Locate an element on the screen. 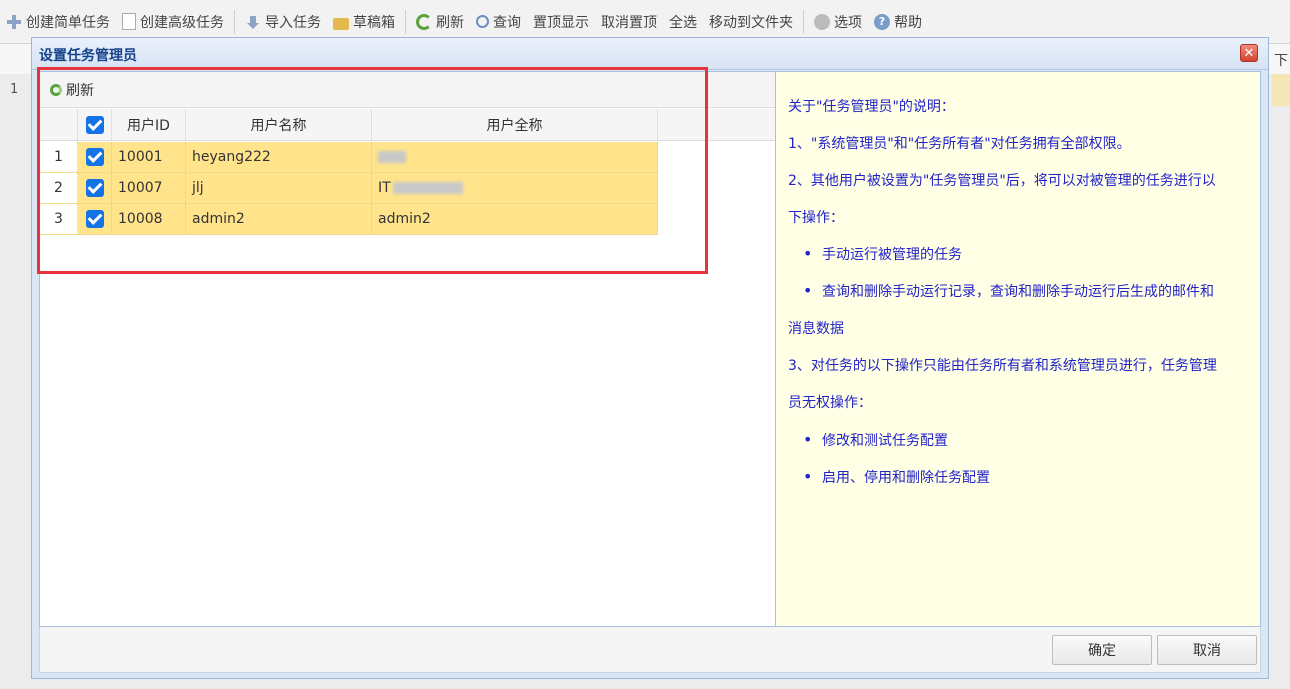  user-id-cell: 10008 is located at coordinates (149, 219).